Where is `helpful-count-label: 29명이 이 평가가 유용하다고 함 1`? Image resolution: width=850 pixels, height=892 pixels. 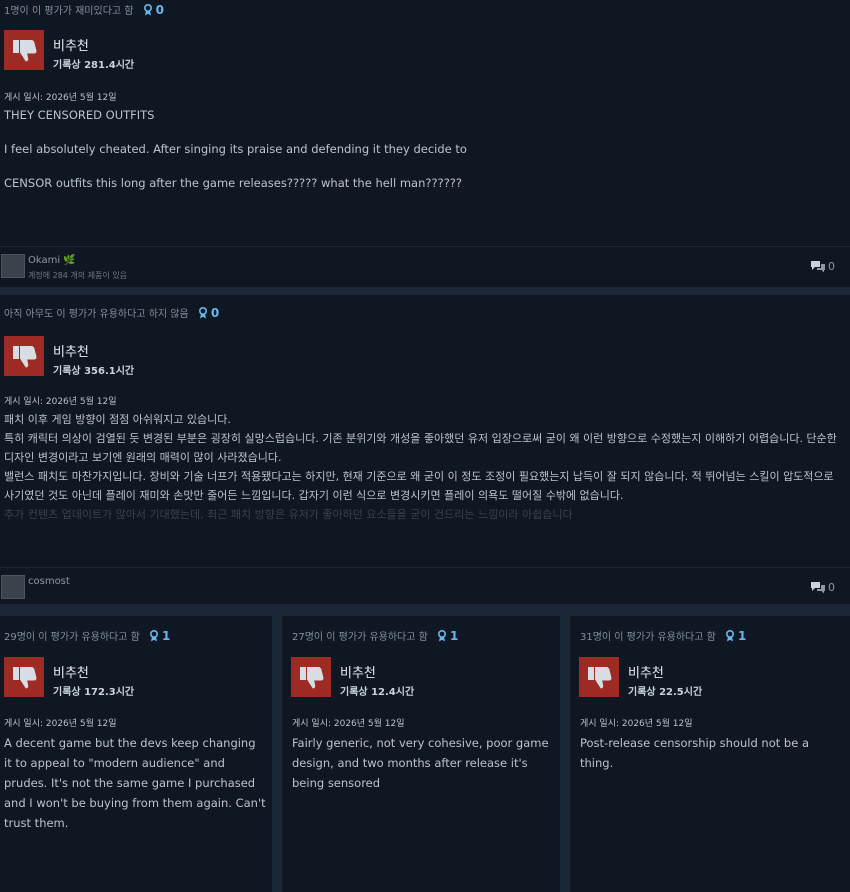 helpful-count-label: 29명이 이 평가가 유용하다고 함 1 is located at coordinates (87, 635).